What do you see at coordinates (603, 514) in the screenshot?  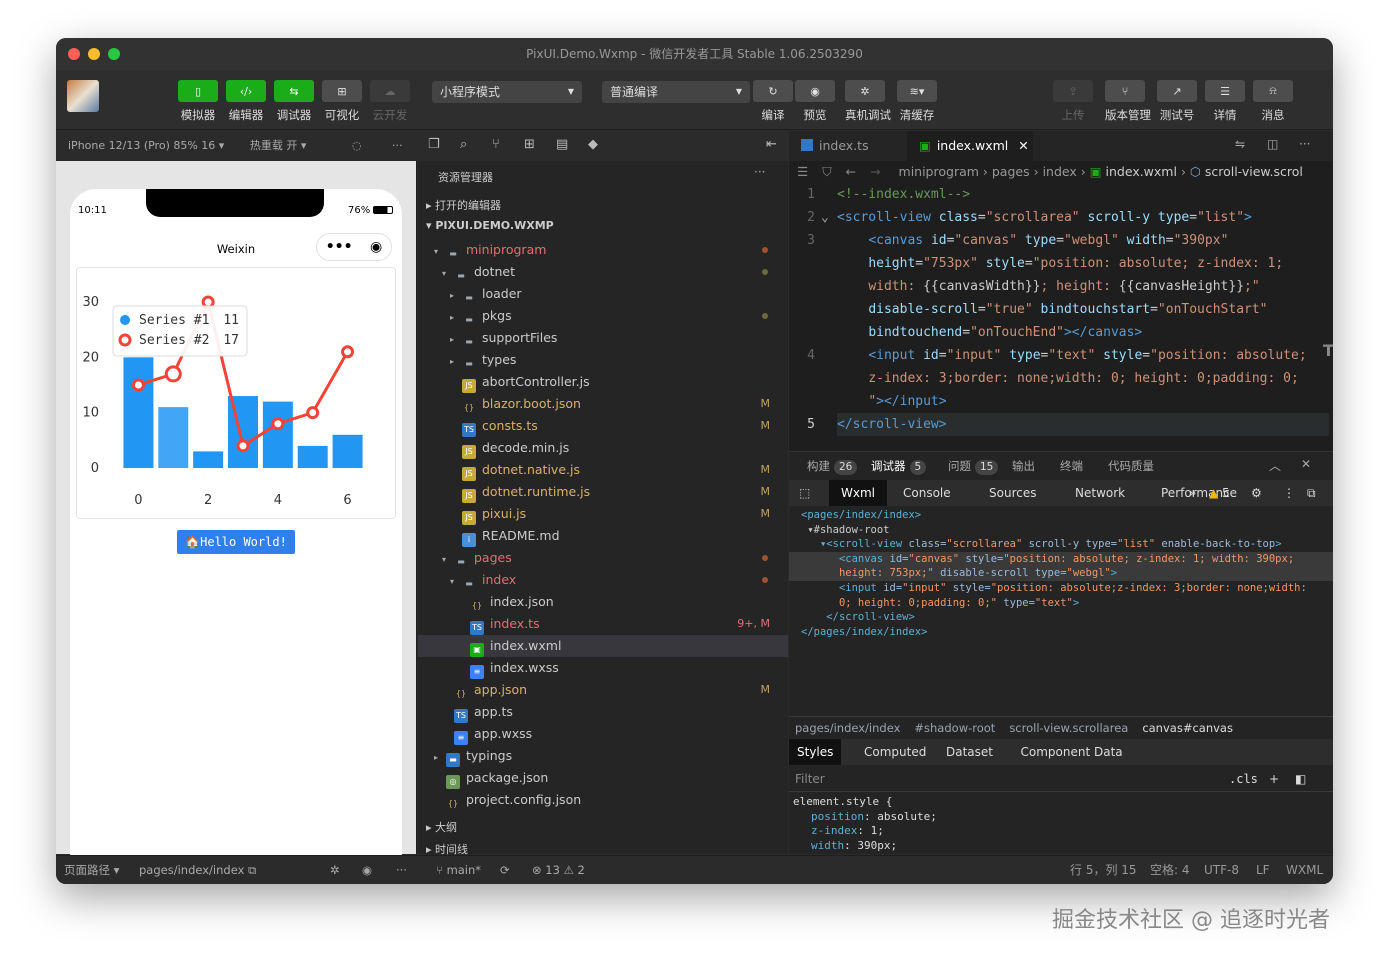 I see `tree-item: JS pixui.js M` at bounding box center [603, 514].